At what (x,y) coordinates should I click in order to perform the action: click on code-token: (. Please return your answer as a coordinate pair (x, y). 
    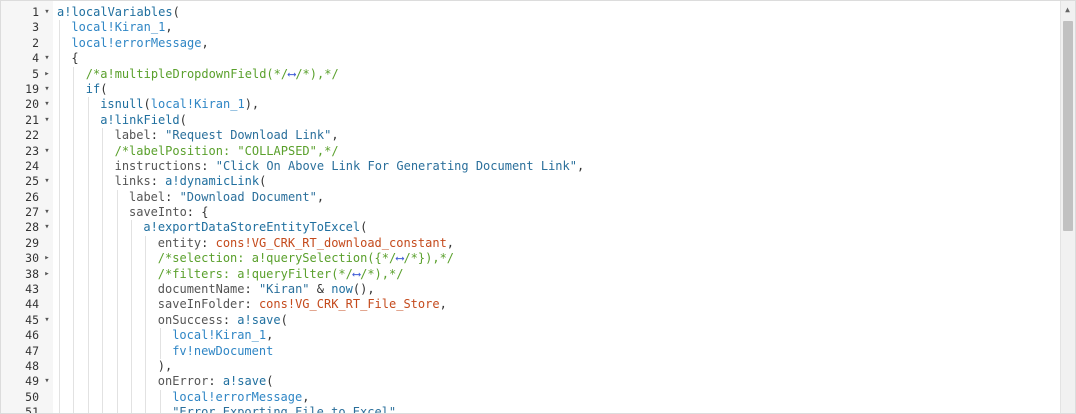
    Looking at the image, I should click on (104, 88).